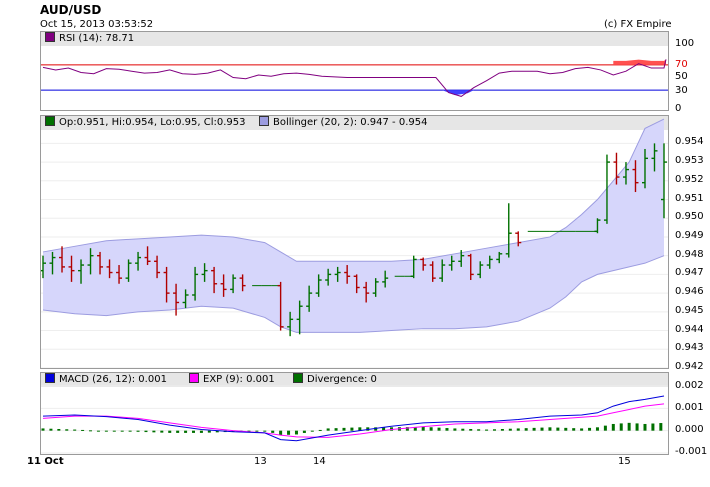 This screenshot has width=710, height=487. Describe the element at coordinates (689, 385) in the screenshot. I see `macd-tick-0: 0.002` at that location.